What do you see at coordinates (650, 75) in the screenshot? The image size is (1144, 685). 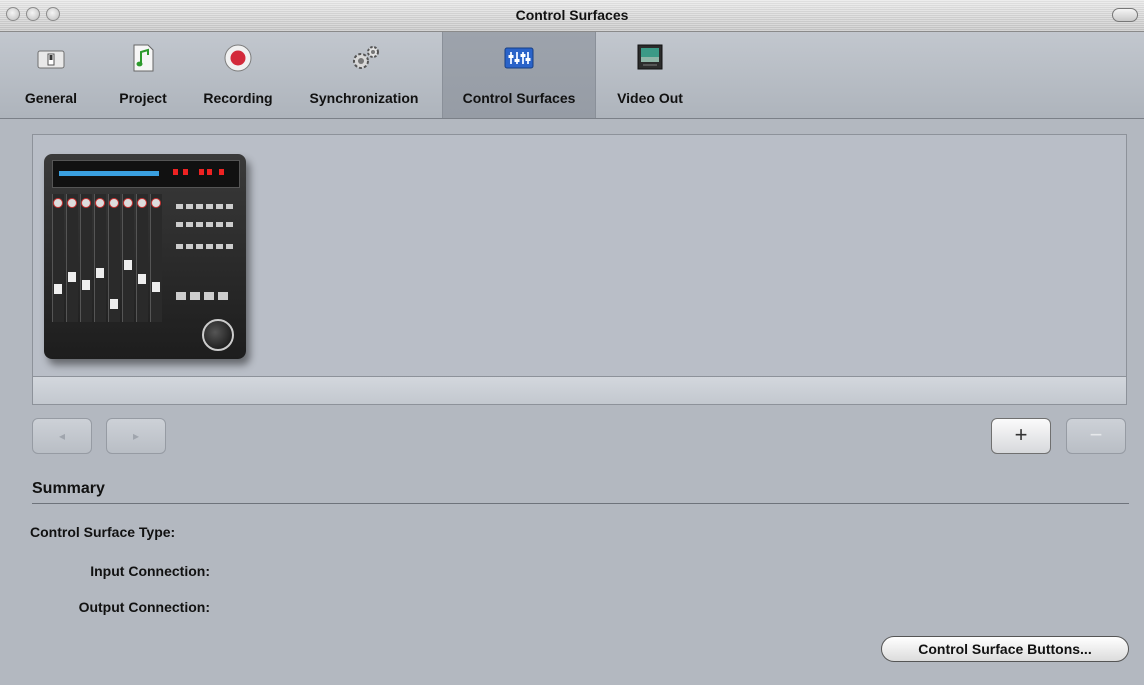 I see `tab-video-out: Video Out` at bounding box center [650, 75].